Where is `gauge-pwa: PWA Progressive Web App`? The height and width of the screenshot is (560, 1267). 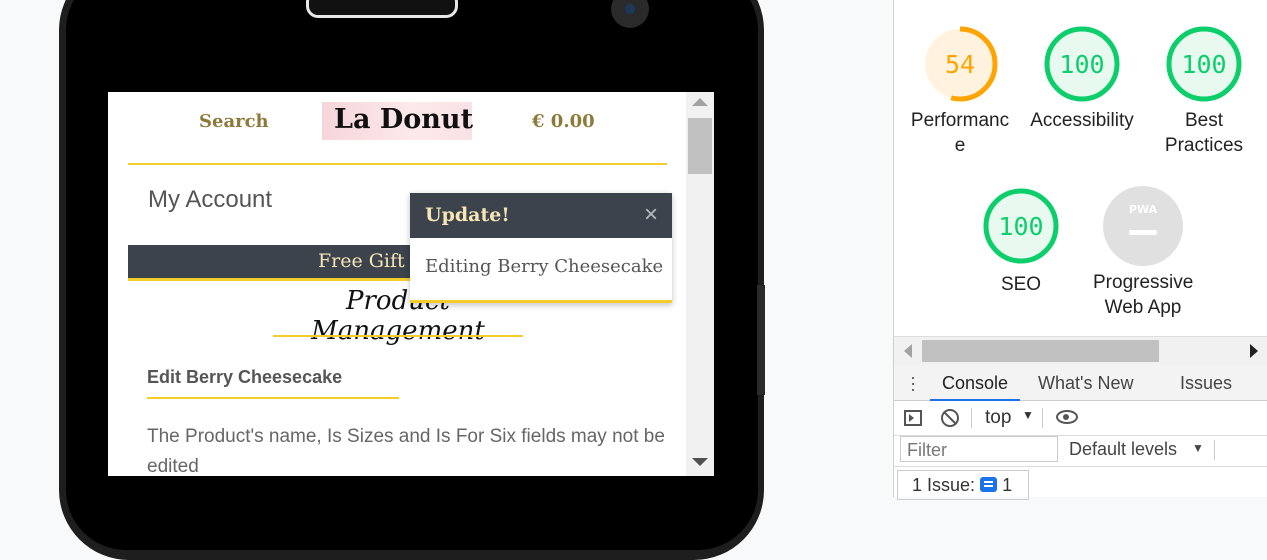 gauge-pwa: PWA Progressive Web App is located at coordinates (1143, 253).